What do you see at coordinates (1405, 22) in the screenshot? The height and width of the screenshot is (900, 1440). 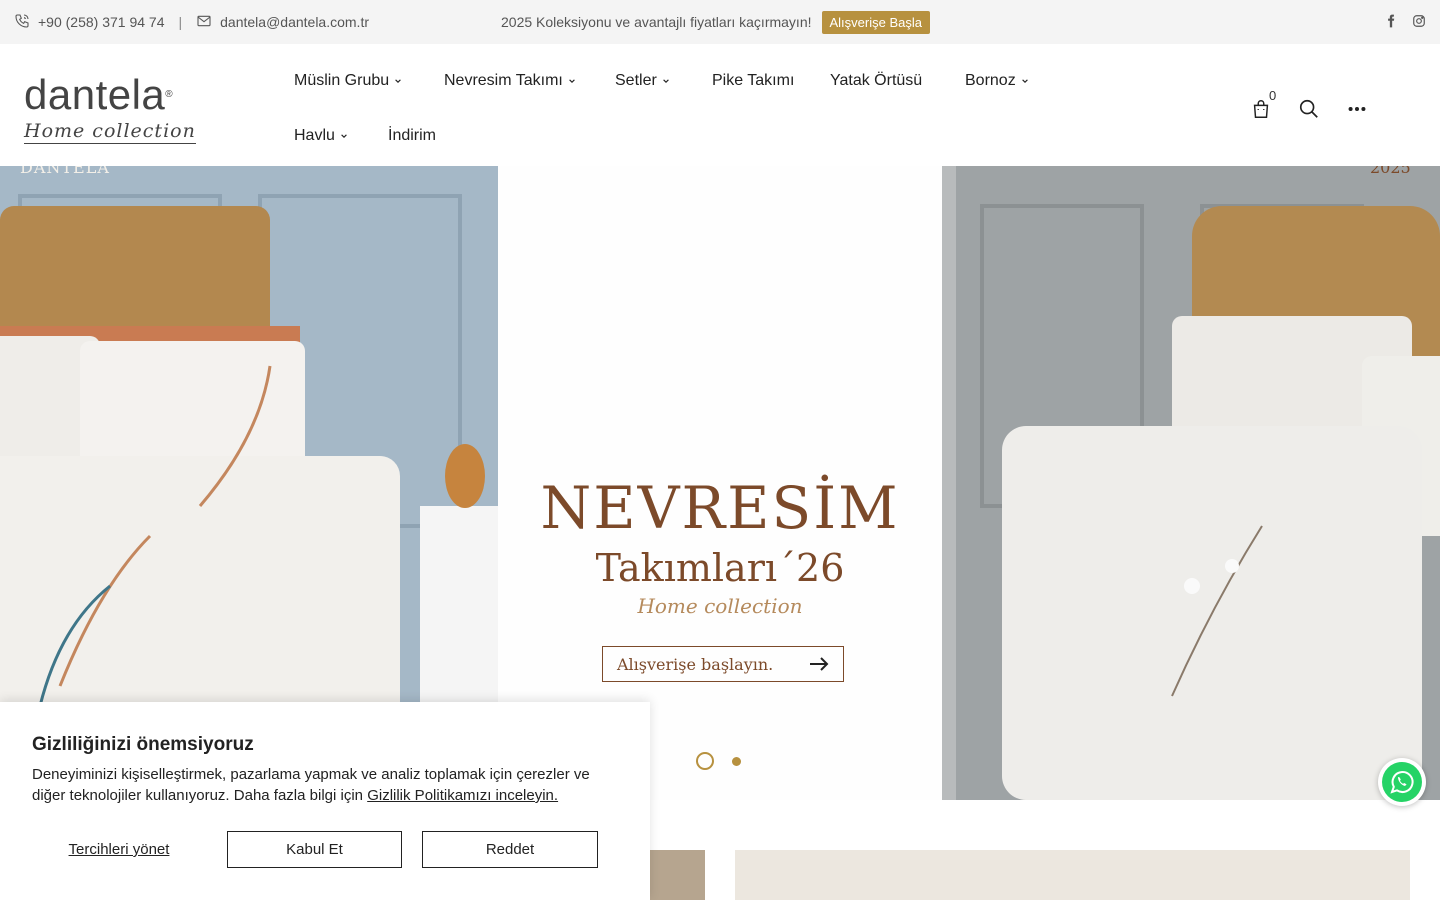 I see `social-links` at bounding box center [1405, 22].